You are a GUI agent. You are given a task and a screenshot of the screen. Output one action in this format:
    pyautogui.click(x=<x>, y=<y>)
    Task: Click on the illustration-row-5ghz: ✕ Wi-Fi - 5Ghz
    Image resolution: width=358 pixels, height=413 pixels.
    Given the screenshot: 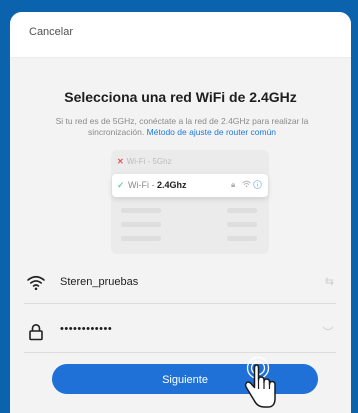 What is the action you would take?
    pyautogui.click(x=144, y=161)
    